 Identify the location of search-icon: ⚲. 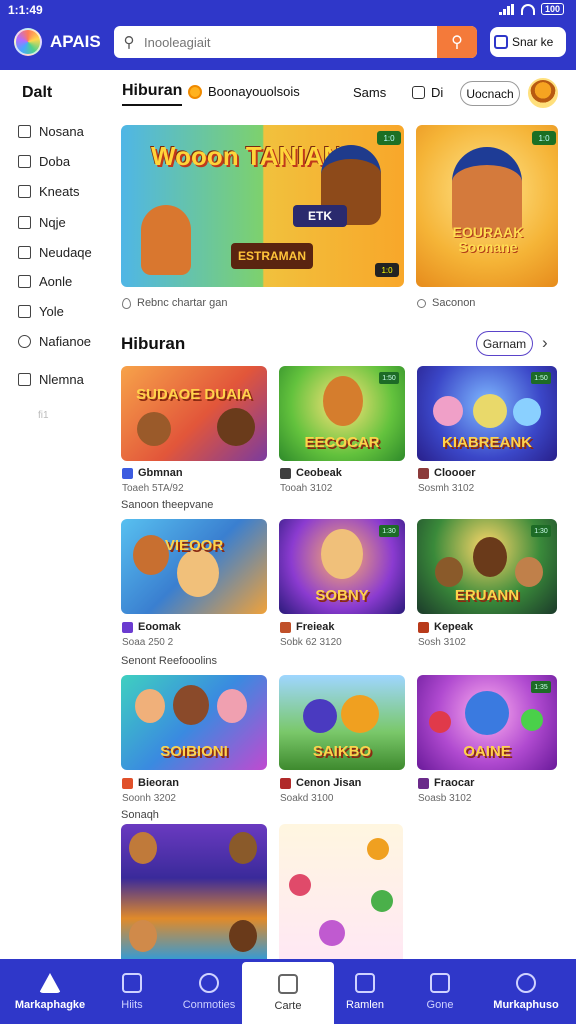
(129, 42).